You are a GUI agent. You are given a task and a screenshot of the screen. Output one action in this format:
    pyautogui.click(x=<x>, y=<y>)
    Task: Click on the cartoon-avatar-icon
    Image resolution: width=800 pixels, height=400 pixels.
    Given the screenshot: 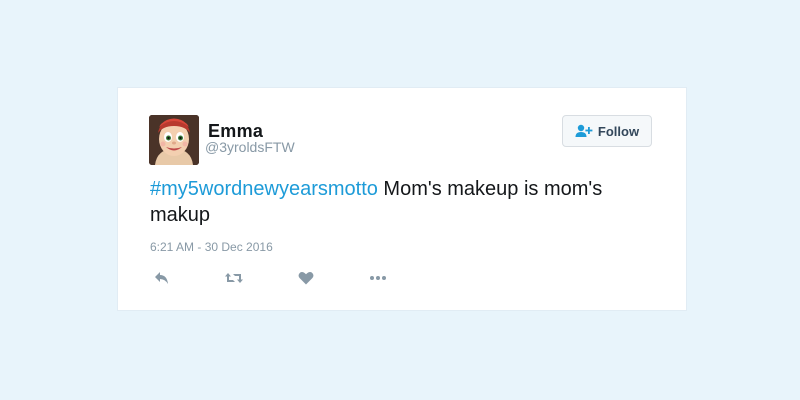 What is the action you would take?
    pyautogui.click(x=174, y=140)
    